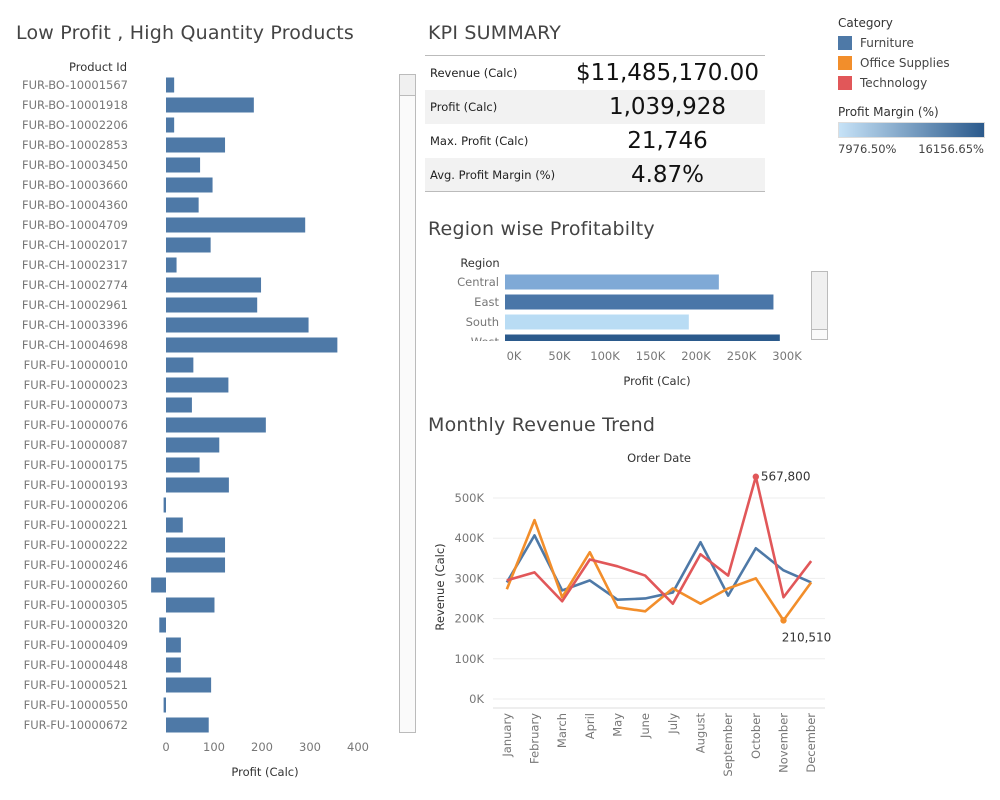 The height and width of the screenshot is (800, 1000). What do you see at coordinates (651, 356) in the screenshot?
I see `x-tick-label: 150K` at bounding box center [651, 356].